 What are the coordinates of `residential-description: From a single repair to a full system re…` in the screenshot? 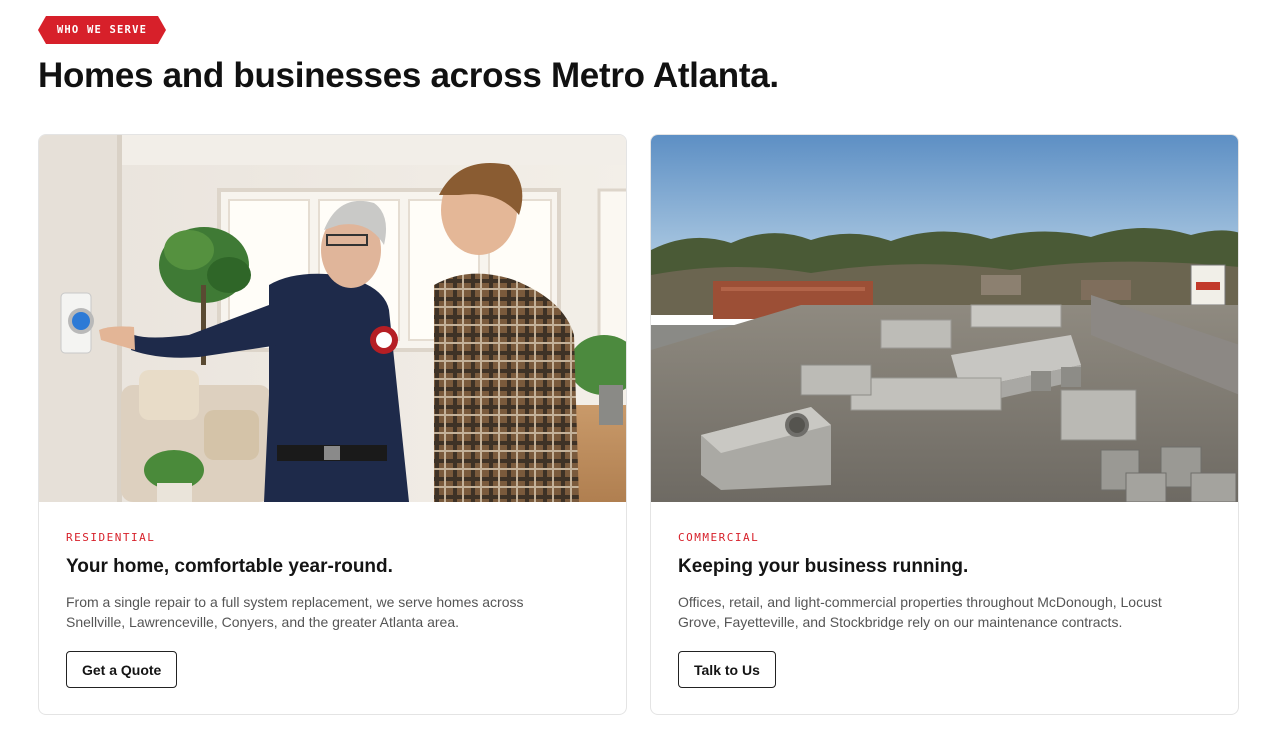 It's located at (295, 612).